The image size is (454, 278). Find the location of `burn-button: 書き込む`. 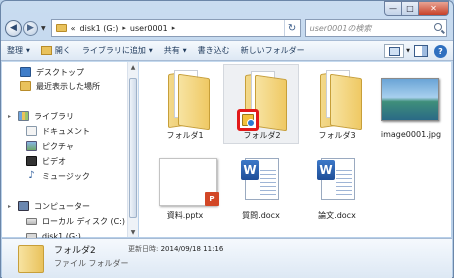

burn-button: 書き込む is located at coordinates (214, 50).